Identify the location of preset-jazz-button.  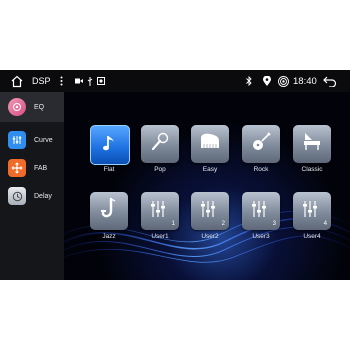
(109, 211).